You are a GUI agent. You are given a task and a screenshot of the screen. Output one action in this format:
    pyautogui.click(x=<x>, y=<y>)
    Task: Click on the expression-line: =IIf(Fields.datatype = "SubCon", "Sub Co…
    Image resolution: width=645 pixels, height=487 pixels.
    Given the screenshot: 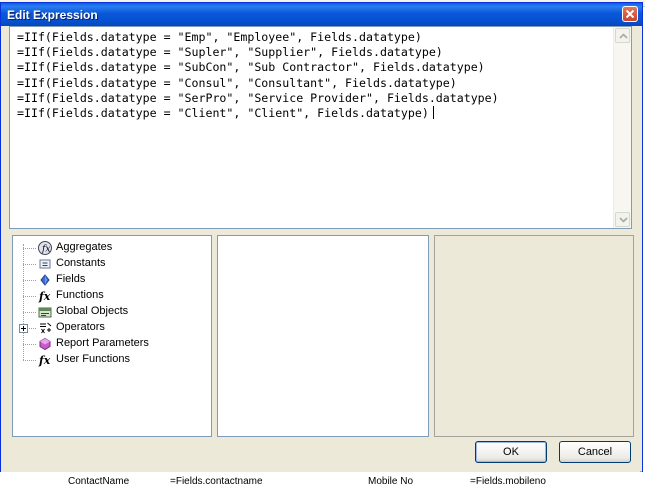 What is the action you would take?
    pyautogui.click(x=251, y=67)
    